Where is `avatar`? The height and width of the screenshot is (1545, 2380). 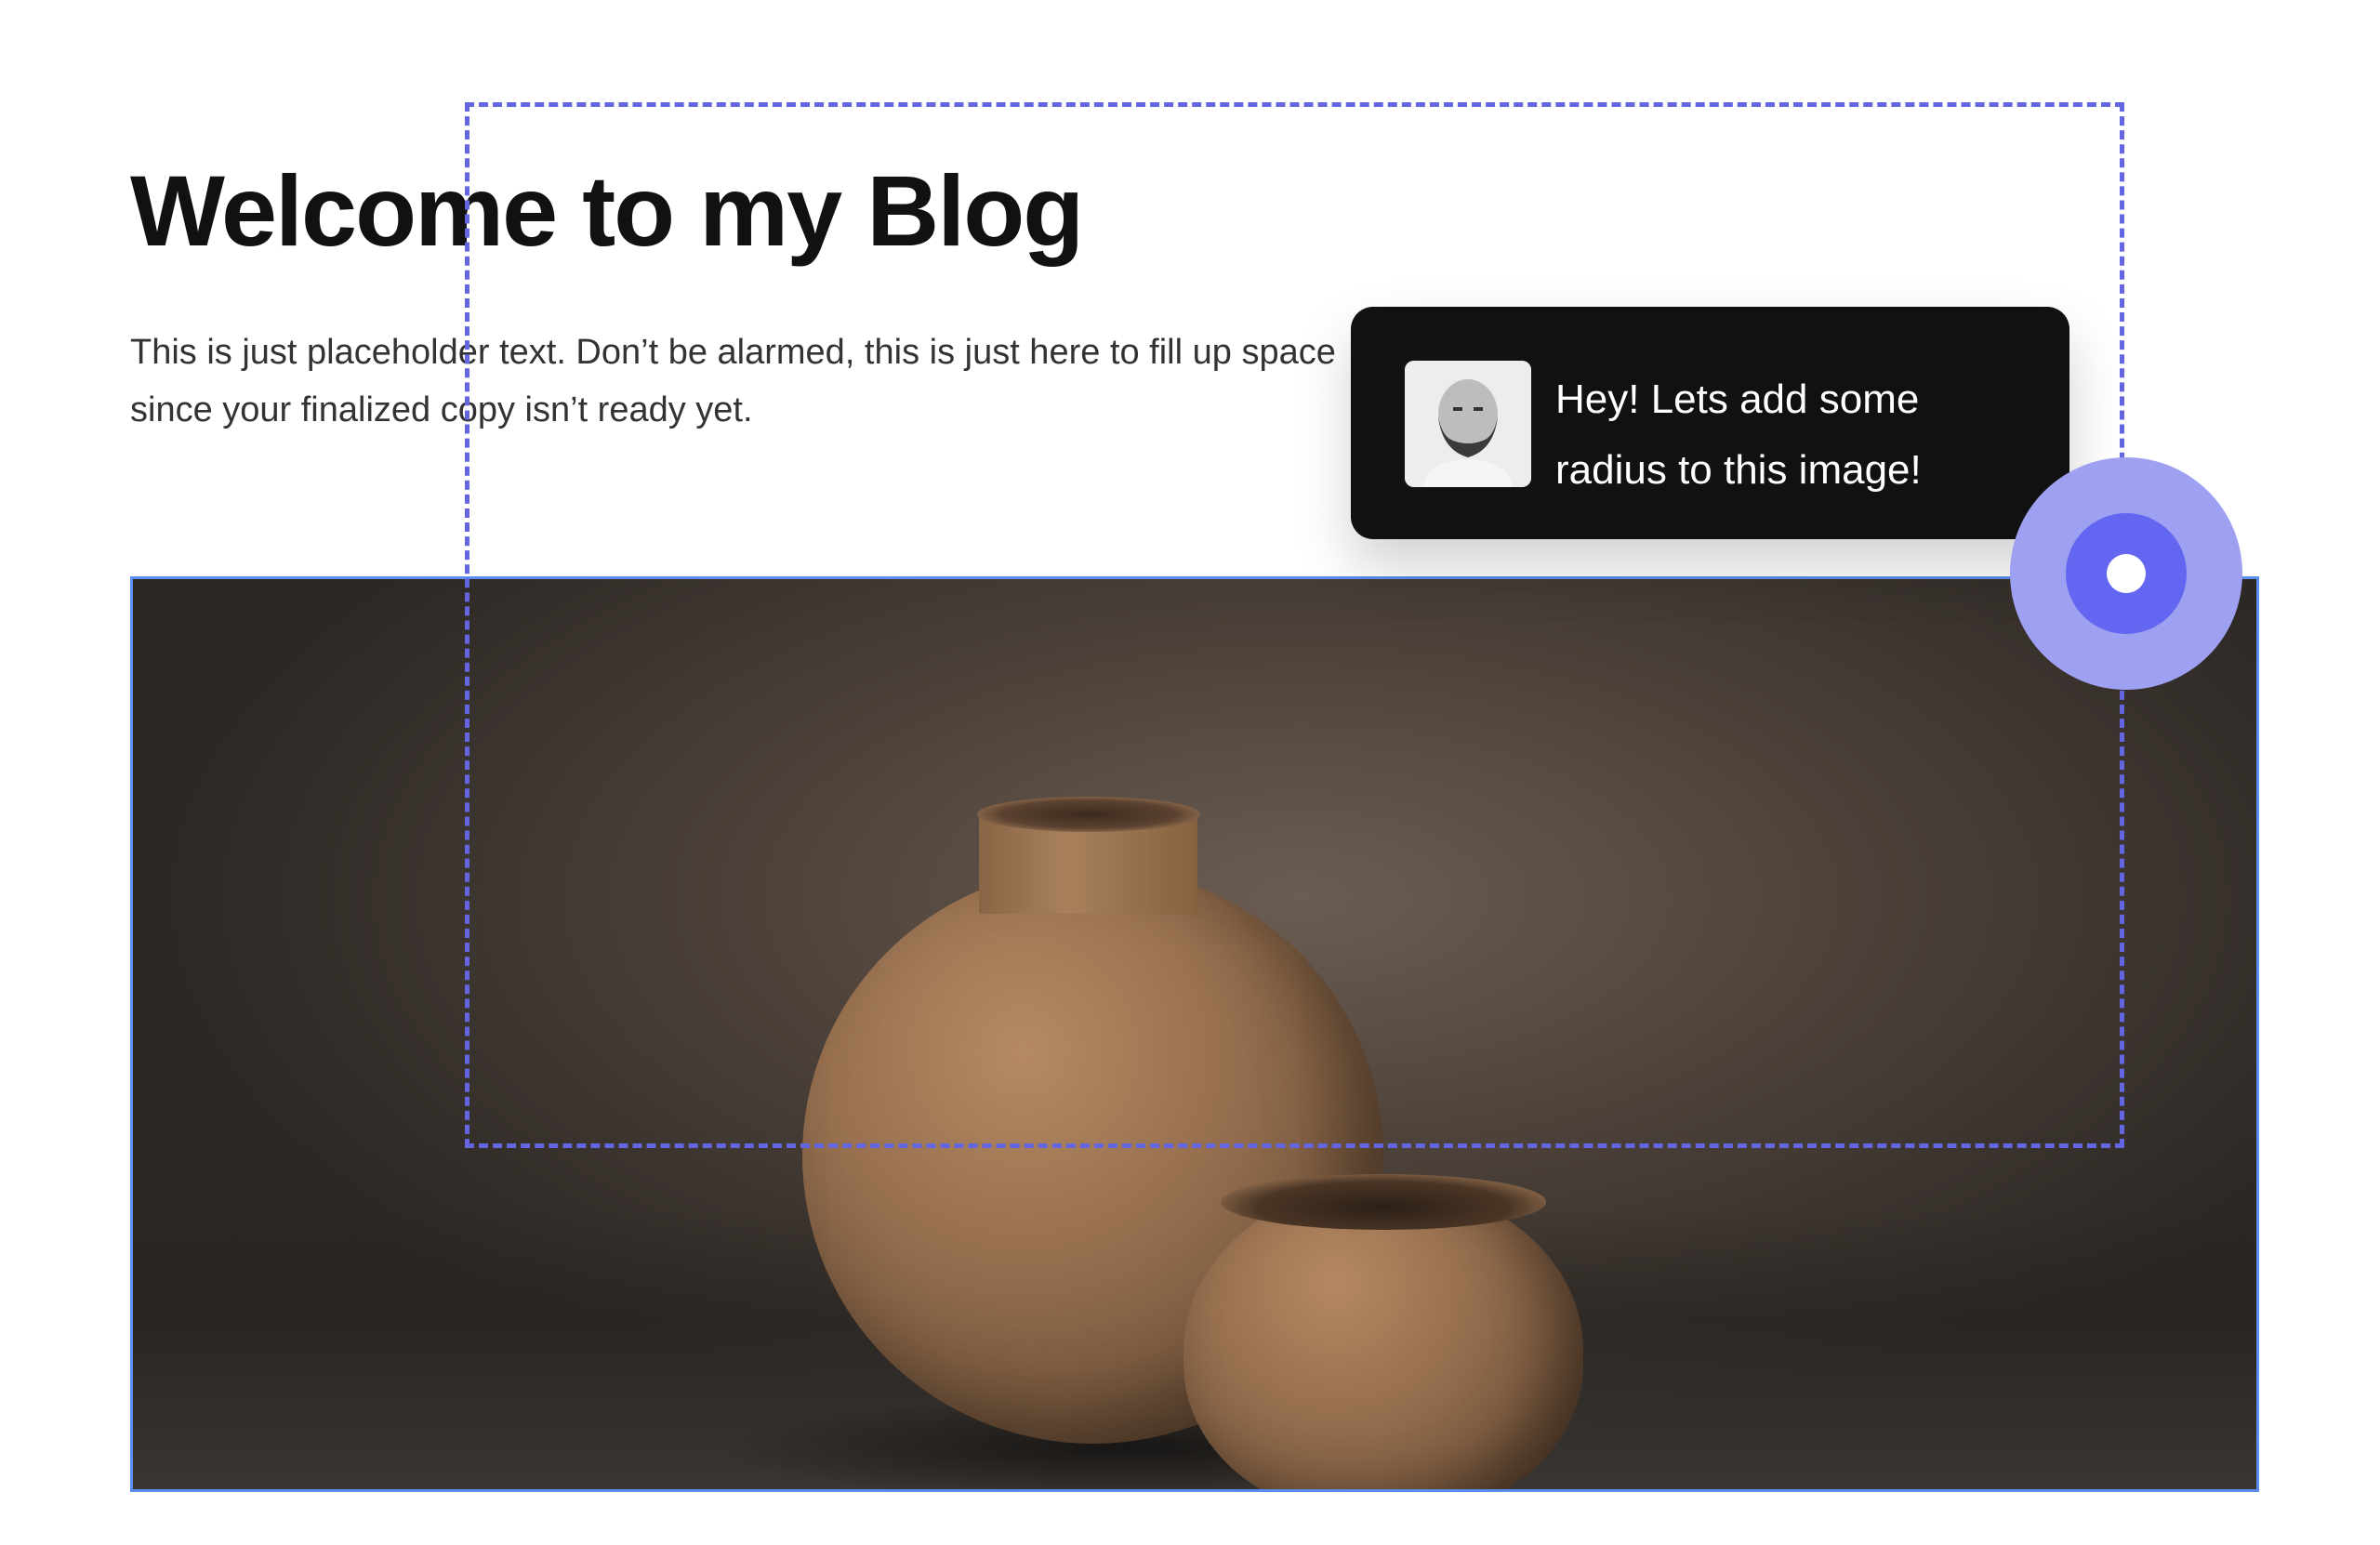 avatar is located at coordinates (1468, 424).